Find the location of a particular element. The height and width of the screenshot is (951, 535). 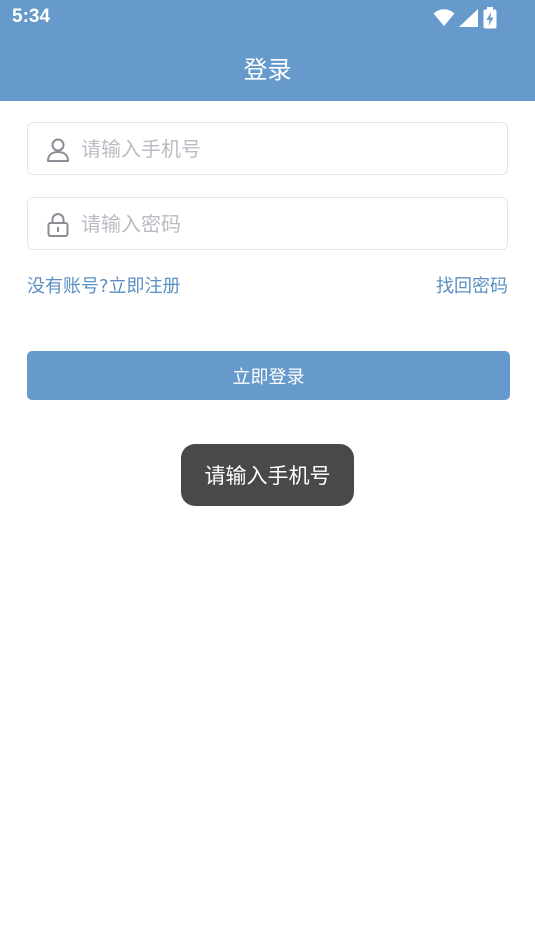

wifi-icon is located at coordinates (444, 17).